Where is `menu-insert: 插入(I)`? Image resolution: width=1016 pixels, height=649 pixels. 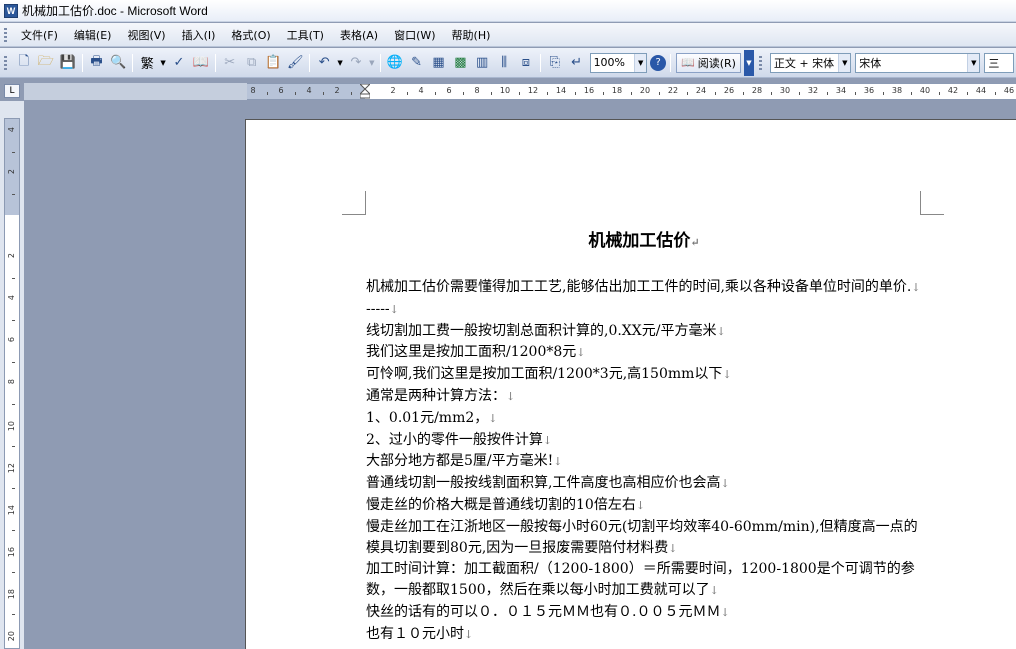
menu-insert: 插入(I) is located at coordinates (199, 35).